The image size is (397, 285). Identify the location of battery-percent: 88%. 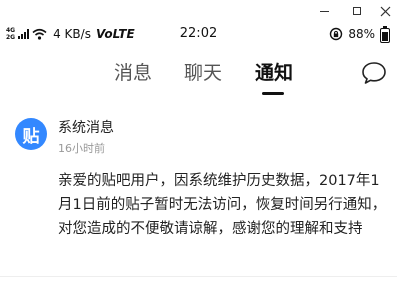
(361, 34).